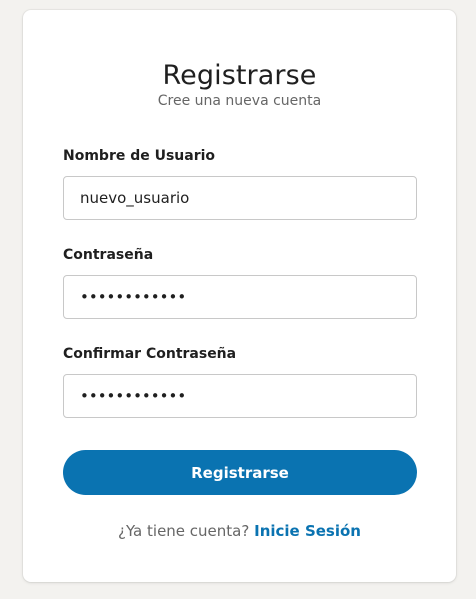 Image resolution: width=476 pixels, height=599 pixels. What do you see at coordinates (240, 472) in the screenshot?
I see `register-button: Registrarse` at bounding box center [240, 472].